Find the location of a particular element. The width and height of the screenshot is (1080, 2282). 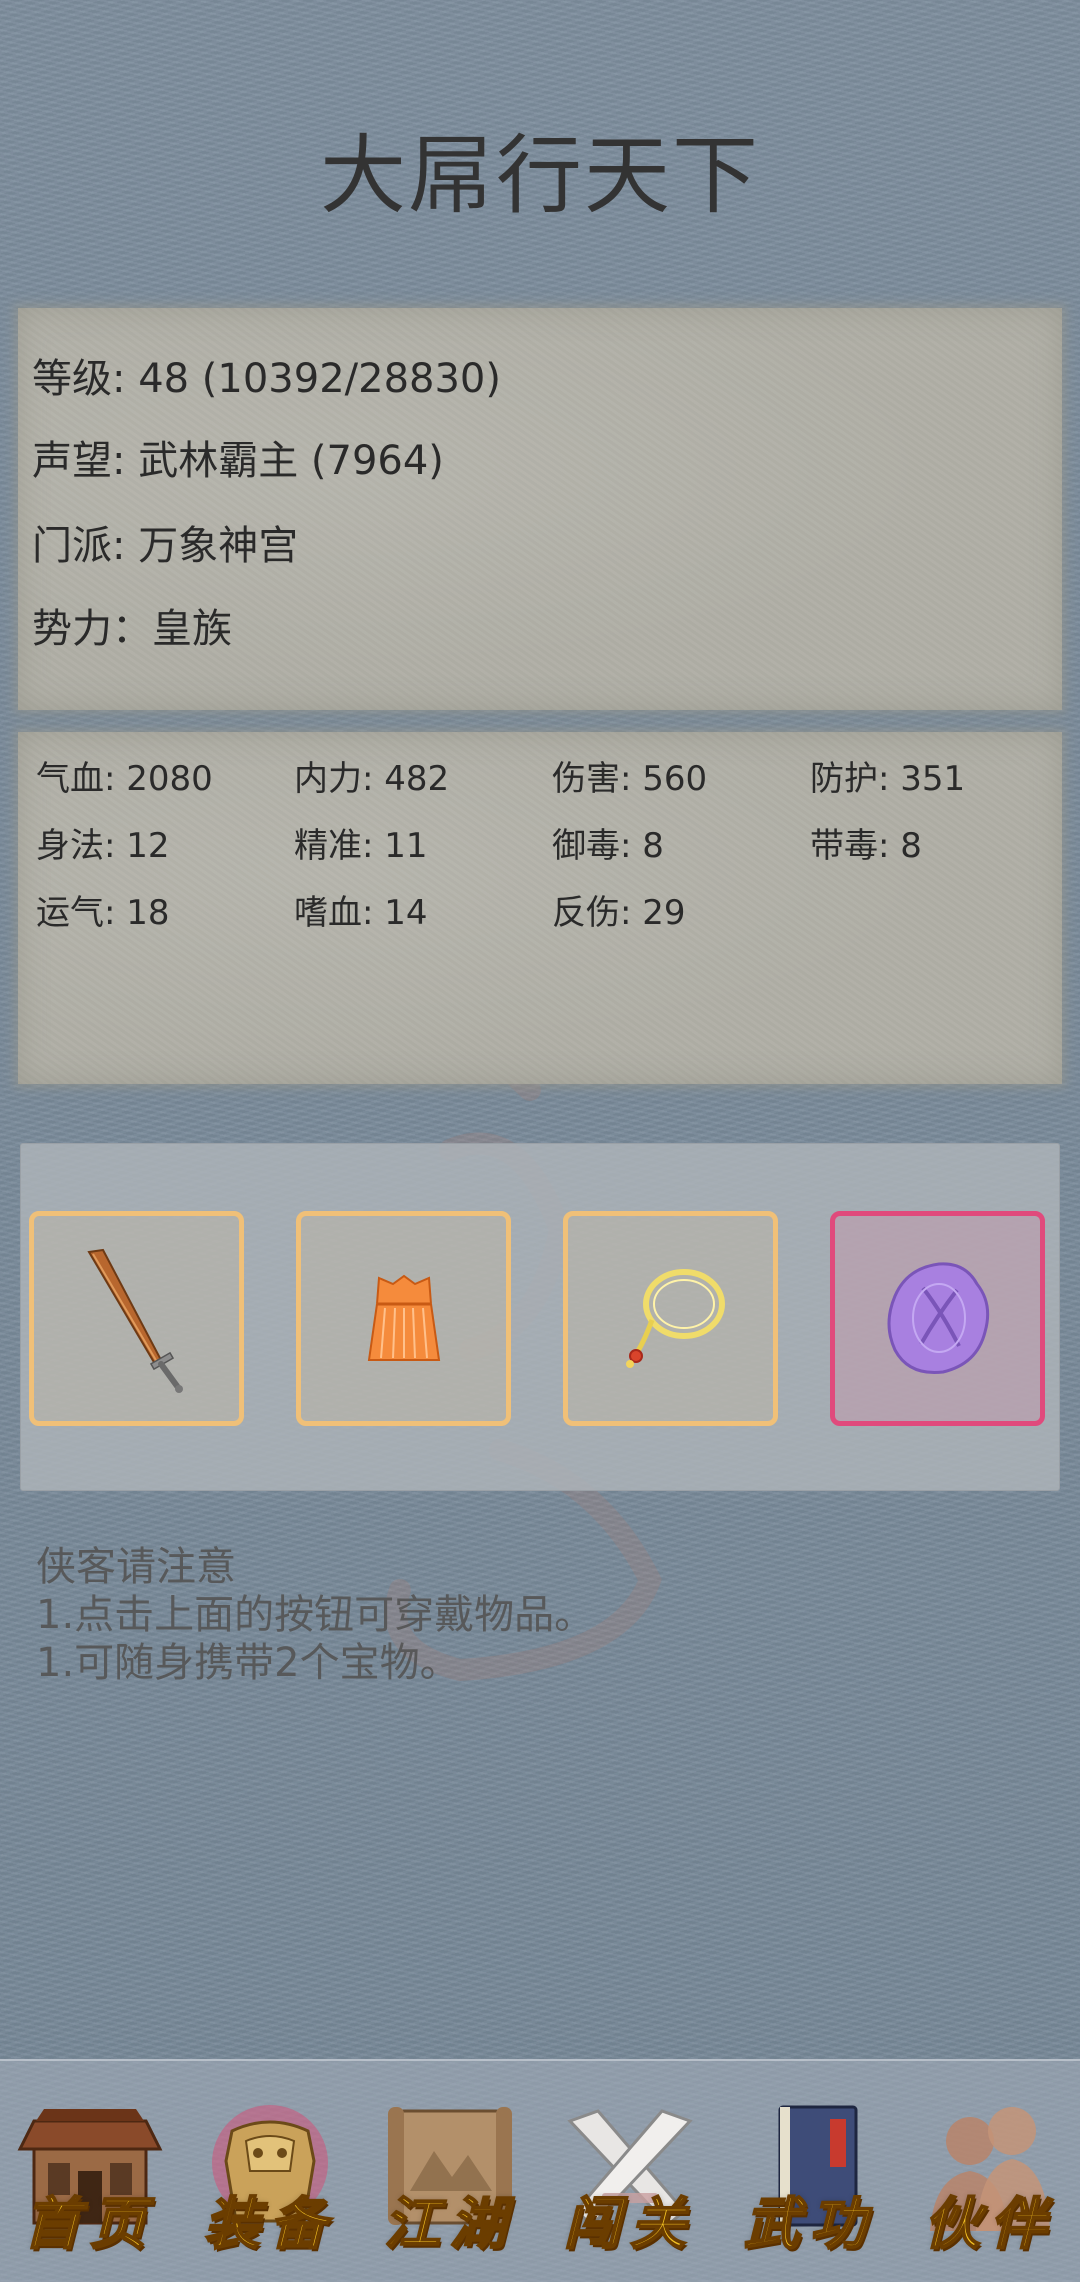

stat-lifesteal: 嗜血: 14 is located at coordinates (361, 913).